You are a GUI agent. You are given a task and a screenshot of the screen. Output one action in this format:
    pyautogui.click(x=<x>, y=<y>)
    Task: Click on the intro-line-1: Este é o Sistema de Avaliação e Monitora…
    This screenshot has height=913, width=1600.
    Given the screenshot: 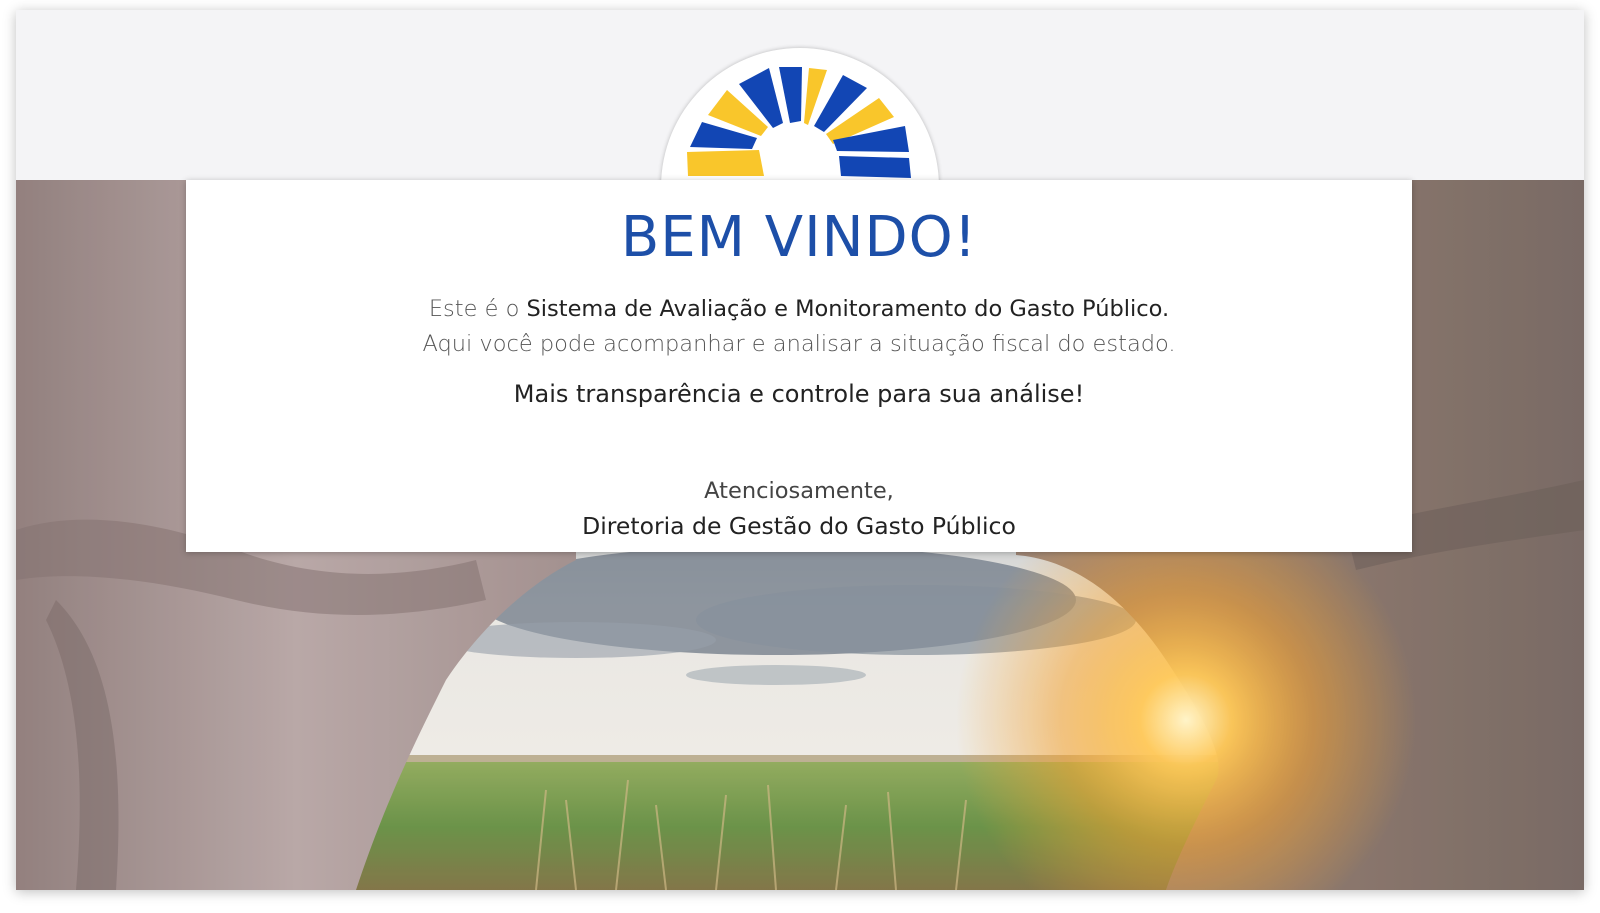 What is the action you would take?
    pyautogui.click(x=799, y=309)
    